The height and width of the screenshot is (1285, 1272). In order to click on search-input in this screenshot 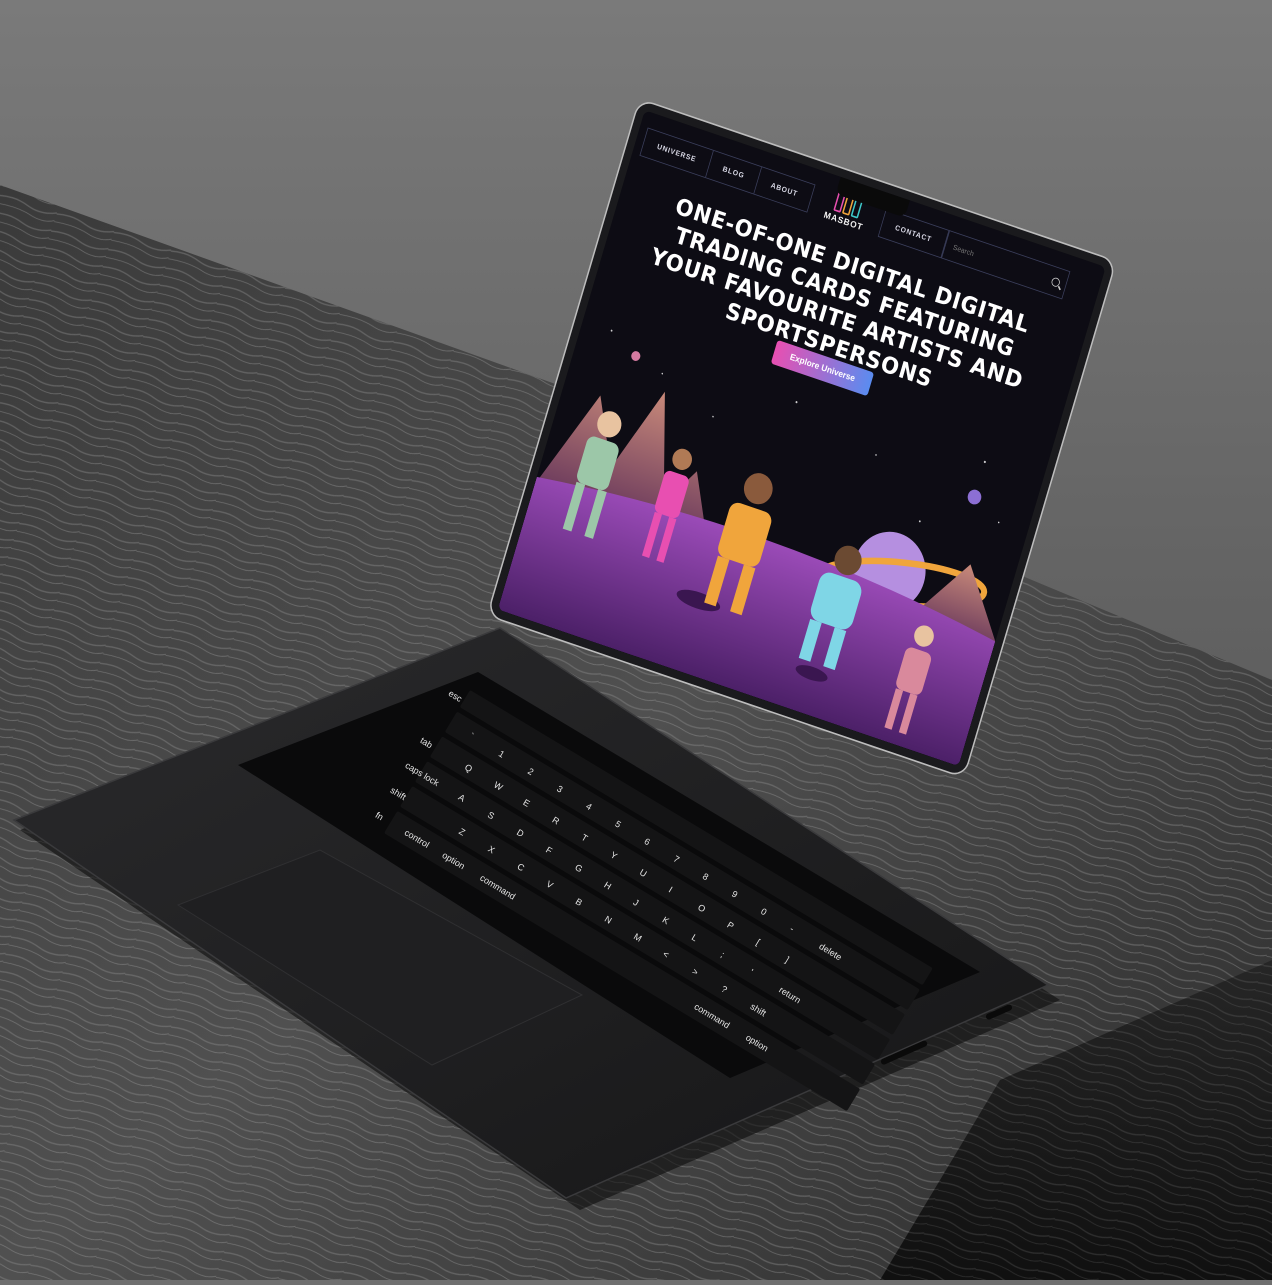, I will do `click(996, 261)`.